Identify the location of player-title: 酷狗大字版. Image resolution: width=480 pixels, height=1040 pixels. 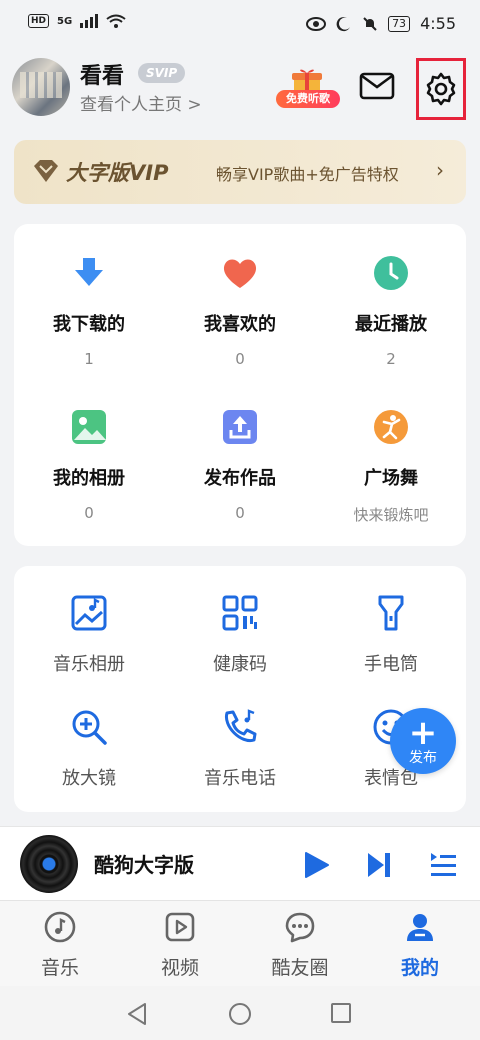
(144, 865).